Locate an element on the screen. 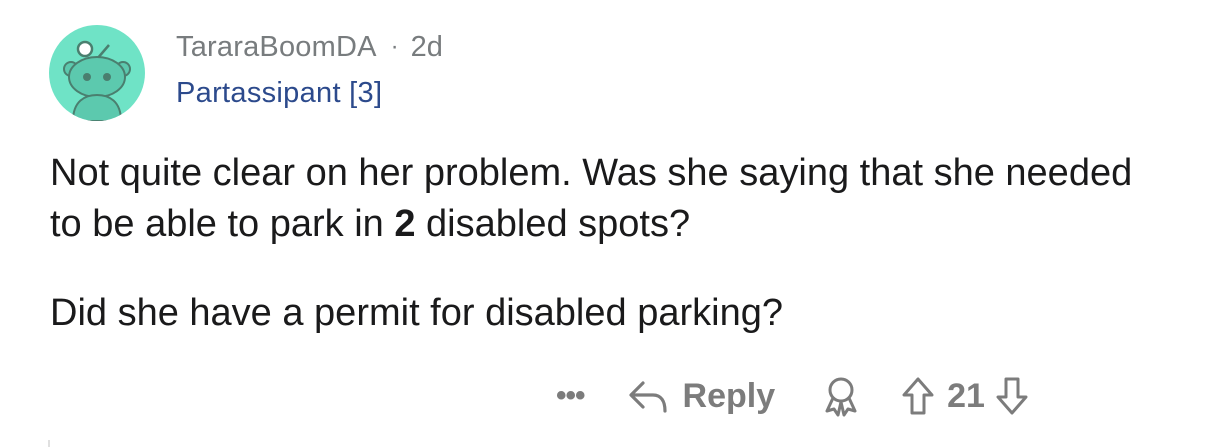 This screenshot has height=447, width=1206. user-row: TararaBoomDA · 2d is located at coordinates (309, 47).